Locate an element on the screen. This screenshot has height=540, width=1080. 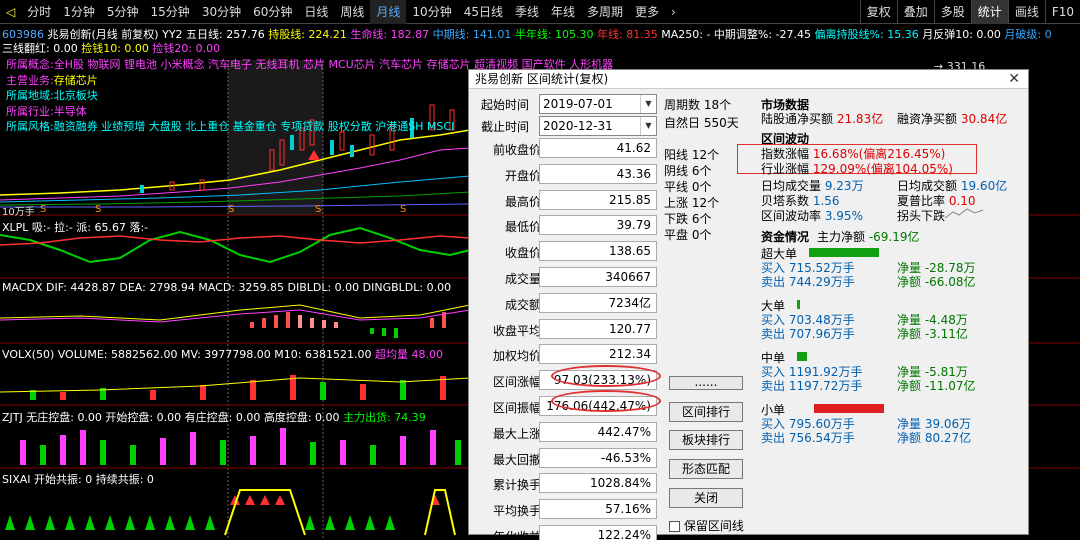
beta-value: 1.56 is located at coordinates (826, 201).